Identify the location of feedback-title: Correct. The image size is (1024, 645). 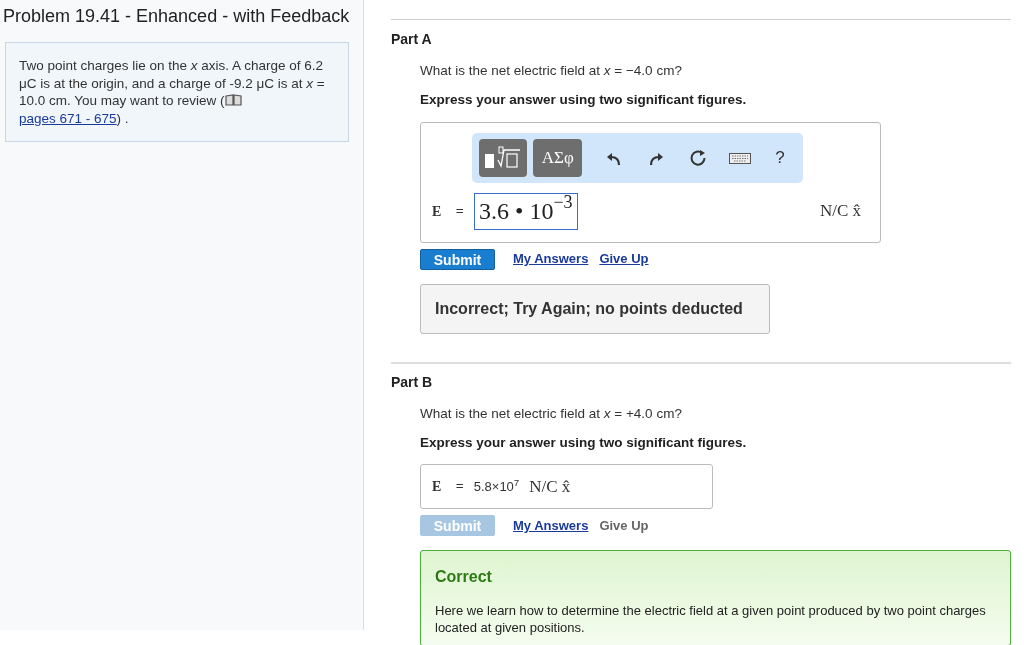
(464, 577).